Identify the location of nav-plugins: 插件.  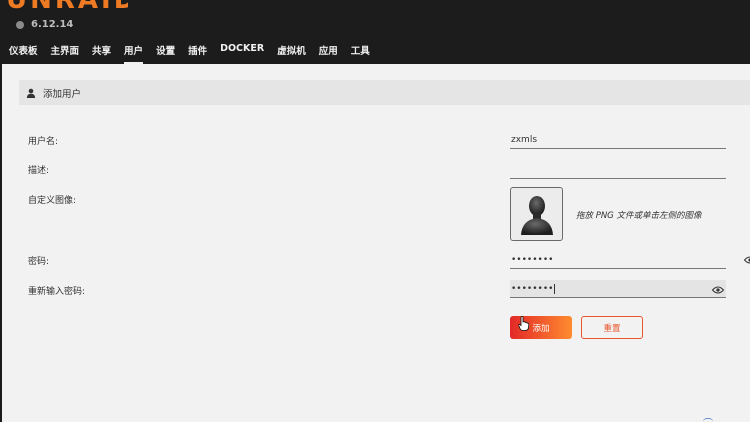
(197, 53).